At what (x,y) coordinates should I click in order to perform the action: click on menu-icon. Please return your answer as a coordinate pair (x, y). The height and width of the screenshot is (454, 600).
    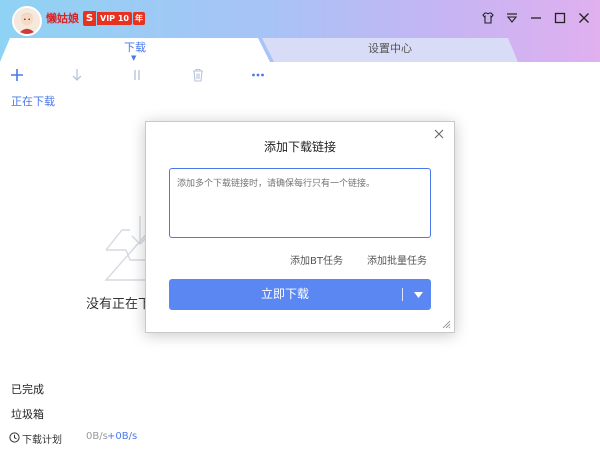
    Looking at the image, I should click on (512, 18).